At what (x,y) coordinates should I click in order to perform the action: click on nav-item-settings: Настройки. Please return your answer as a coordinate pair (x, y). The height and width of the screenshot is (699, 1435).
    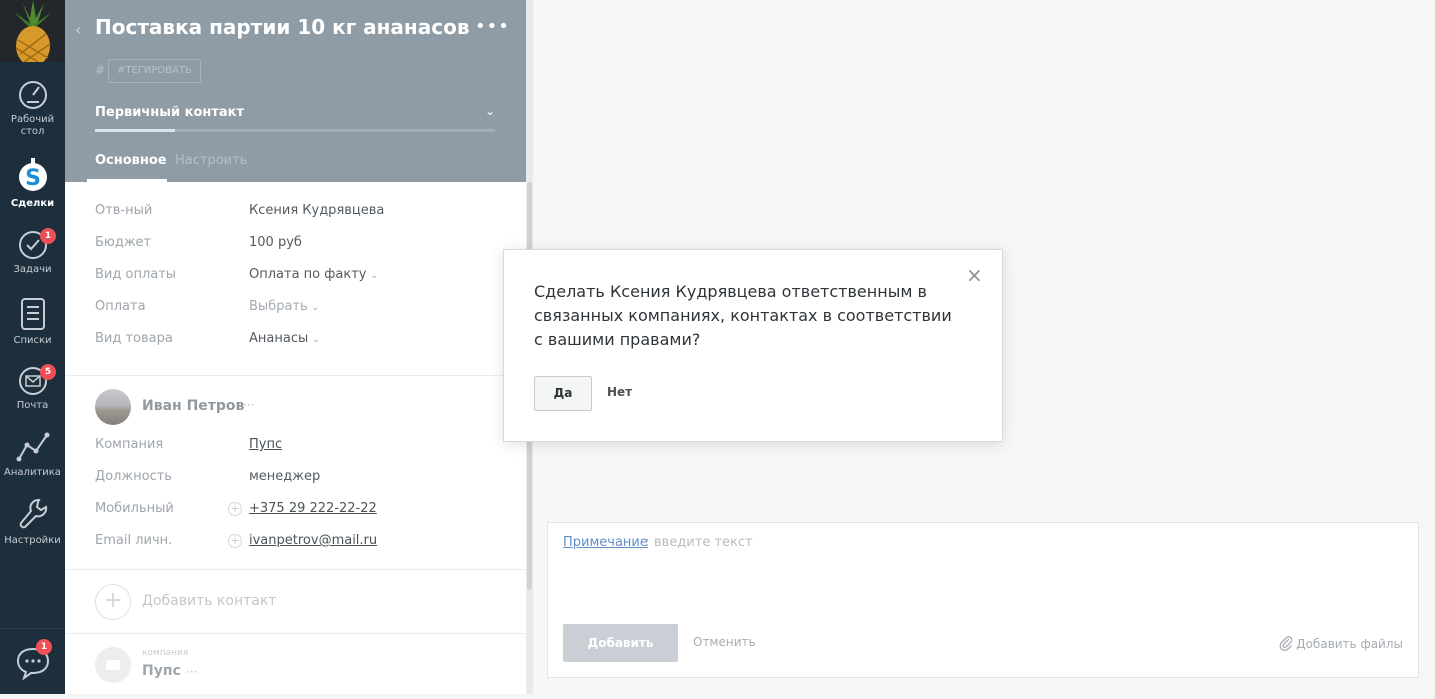
    Looking at the image, I should click on (32, 522).